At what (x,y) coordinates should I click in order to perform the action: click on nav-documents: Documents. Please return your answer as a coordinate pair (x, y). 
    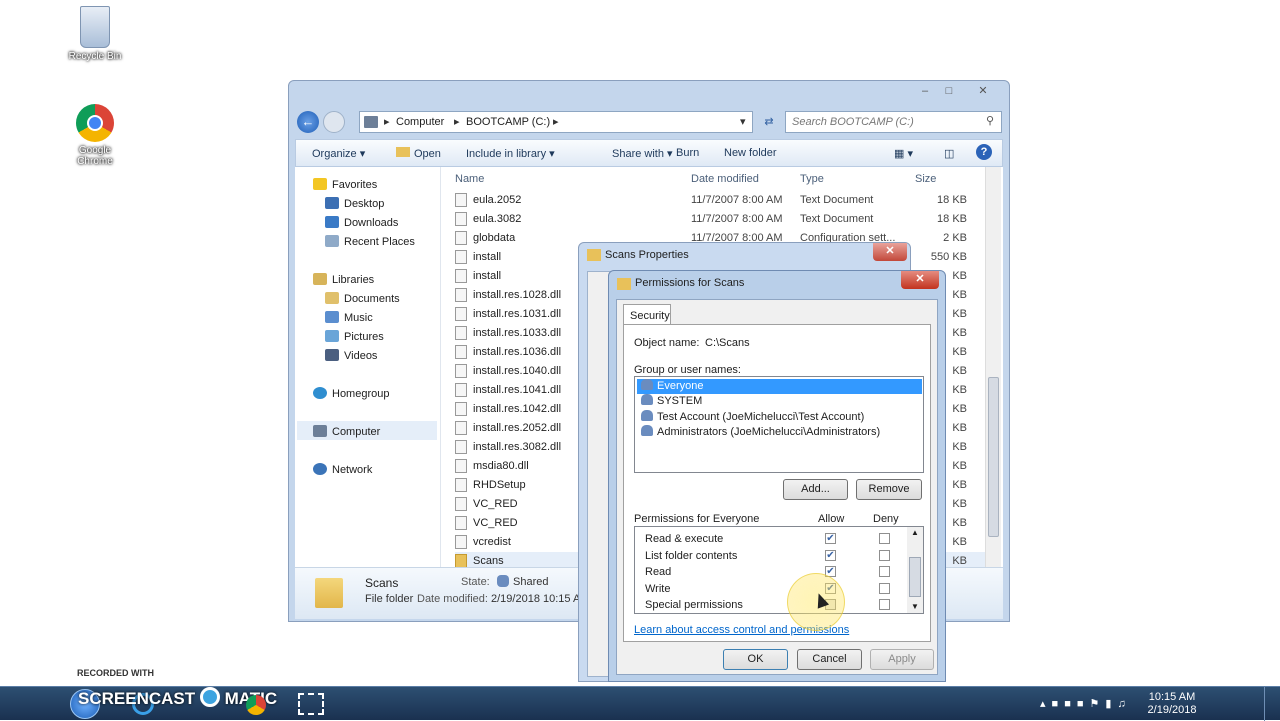
    Looking at the image, I should click on (362, 298).